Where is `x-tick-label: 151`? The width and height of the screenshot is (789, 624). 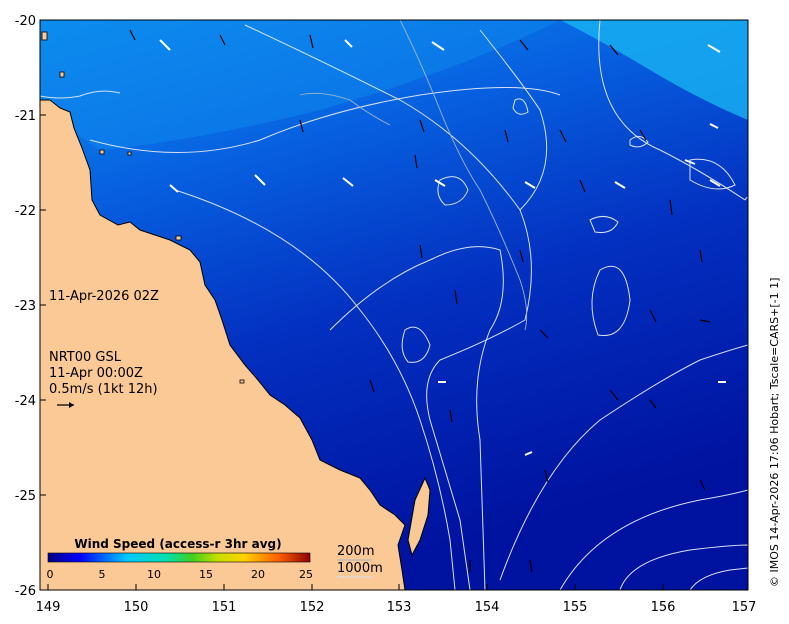 x-tick-label: 151 is located at coordinates (224, 607).